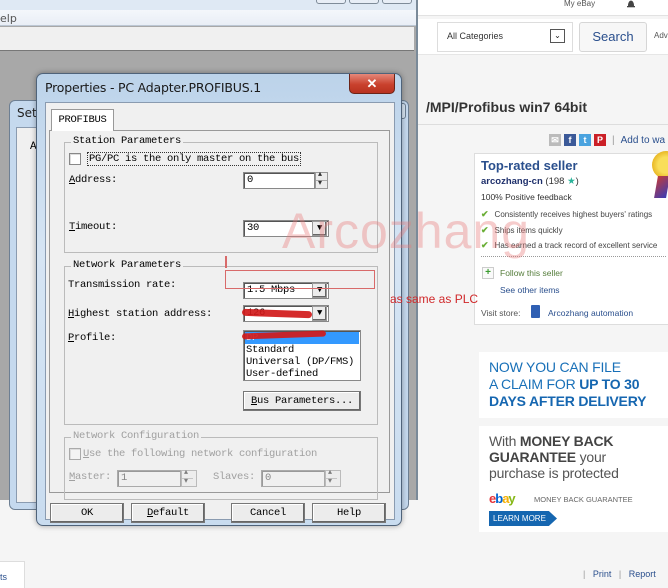  What do you see at coordinates (208, 18) in the screenshot?
I see `menu-bar` at bounding box center [208, 18].